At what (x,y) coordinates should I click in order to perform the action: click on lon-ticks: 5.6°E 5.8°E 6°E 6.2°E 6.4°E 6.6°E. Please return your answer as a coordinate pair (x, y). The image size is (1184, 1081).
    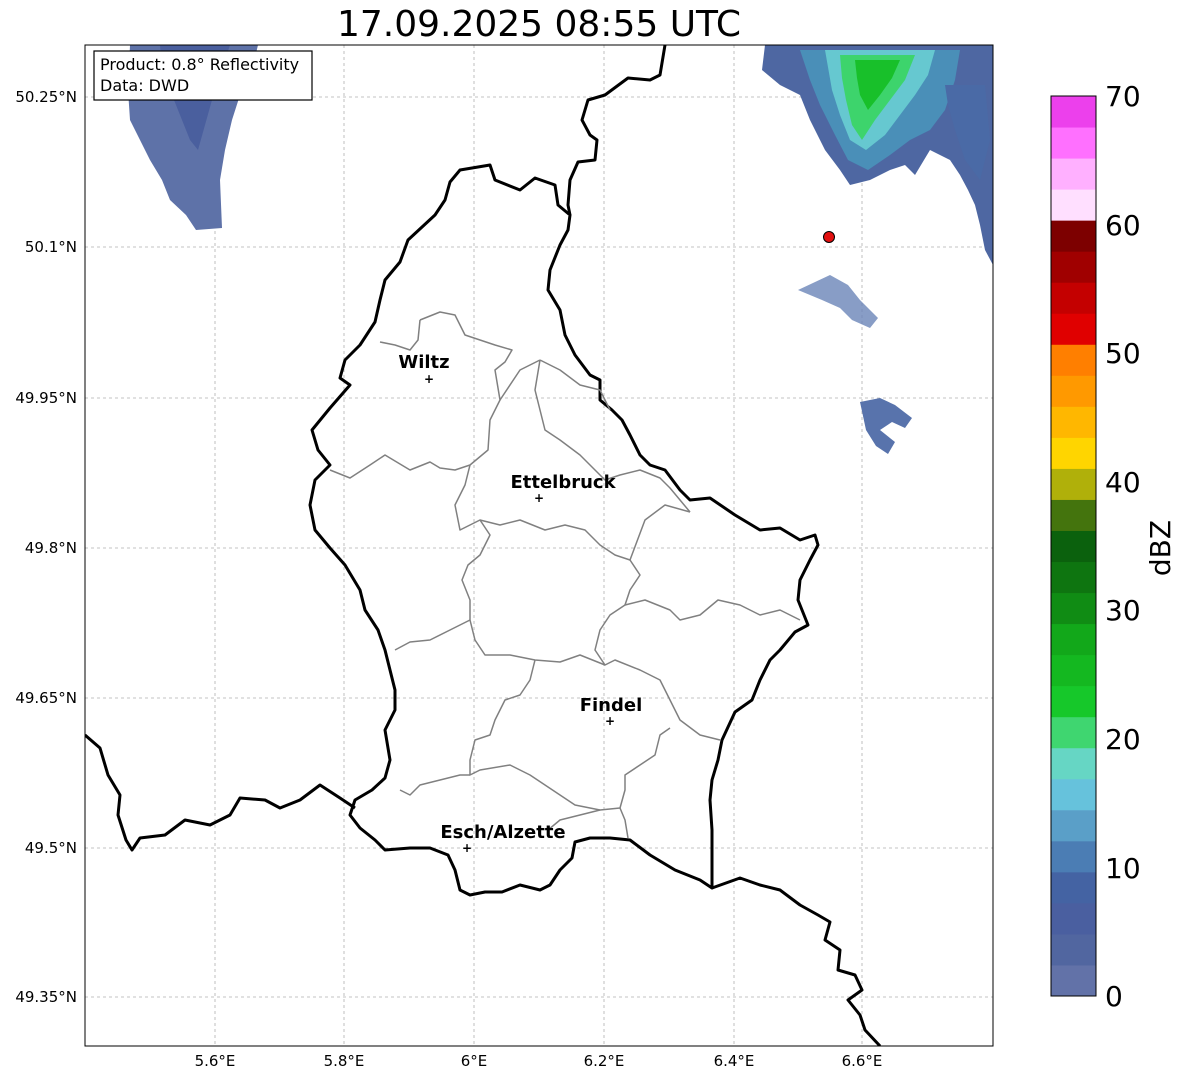
    Looking at the image, I should click on (539, 1061).